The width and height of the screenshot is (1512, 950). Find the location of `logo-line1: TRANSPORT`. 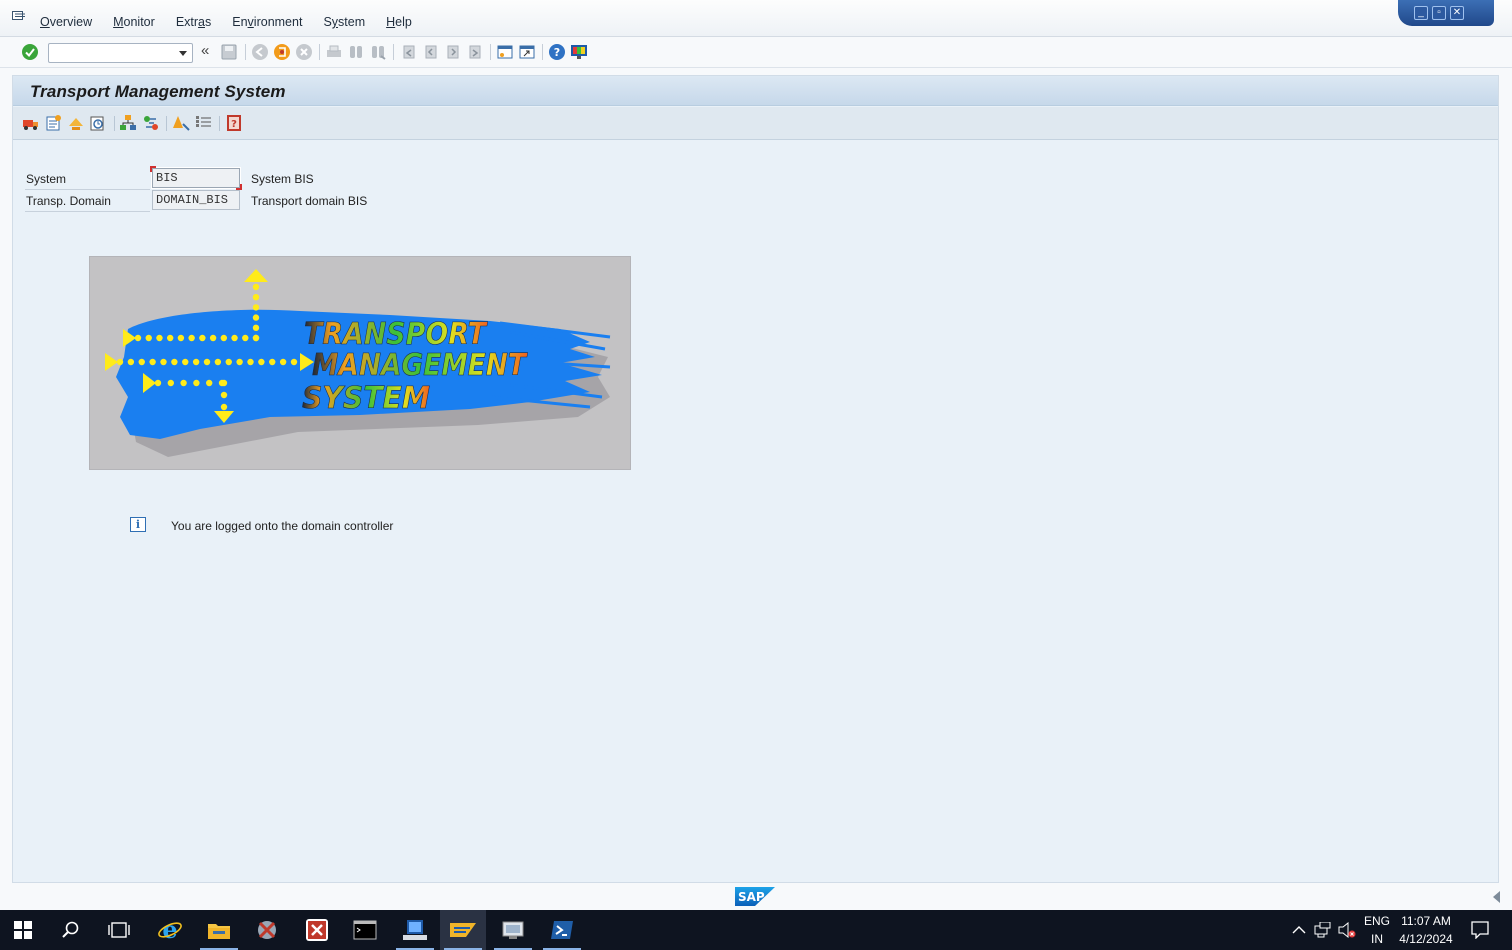

logo-line1: TRANSPORT is located at coordinates (396, 334).